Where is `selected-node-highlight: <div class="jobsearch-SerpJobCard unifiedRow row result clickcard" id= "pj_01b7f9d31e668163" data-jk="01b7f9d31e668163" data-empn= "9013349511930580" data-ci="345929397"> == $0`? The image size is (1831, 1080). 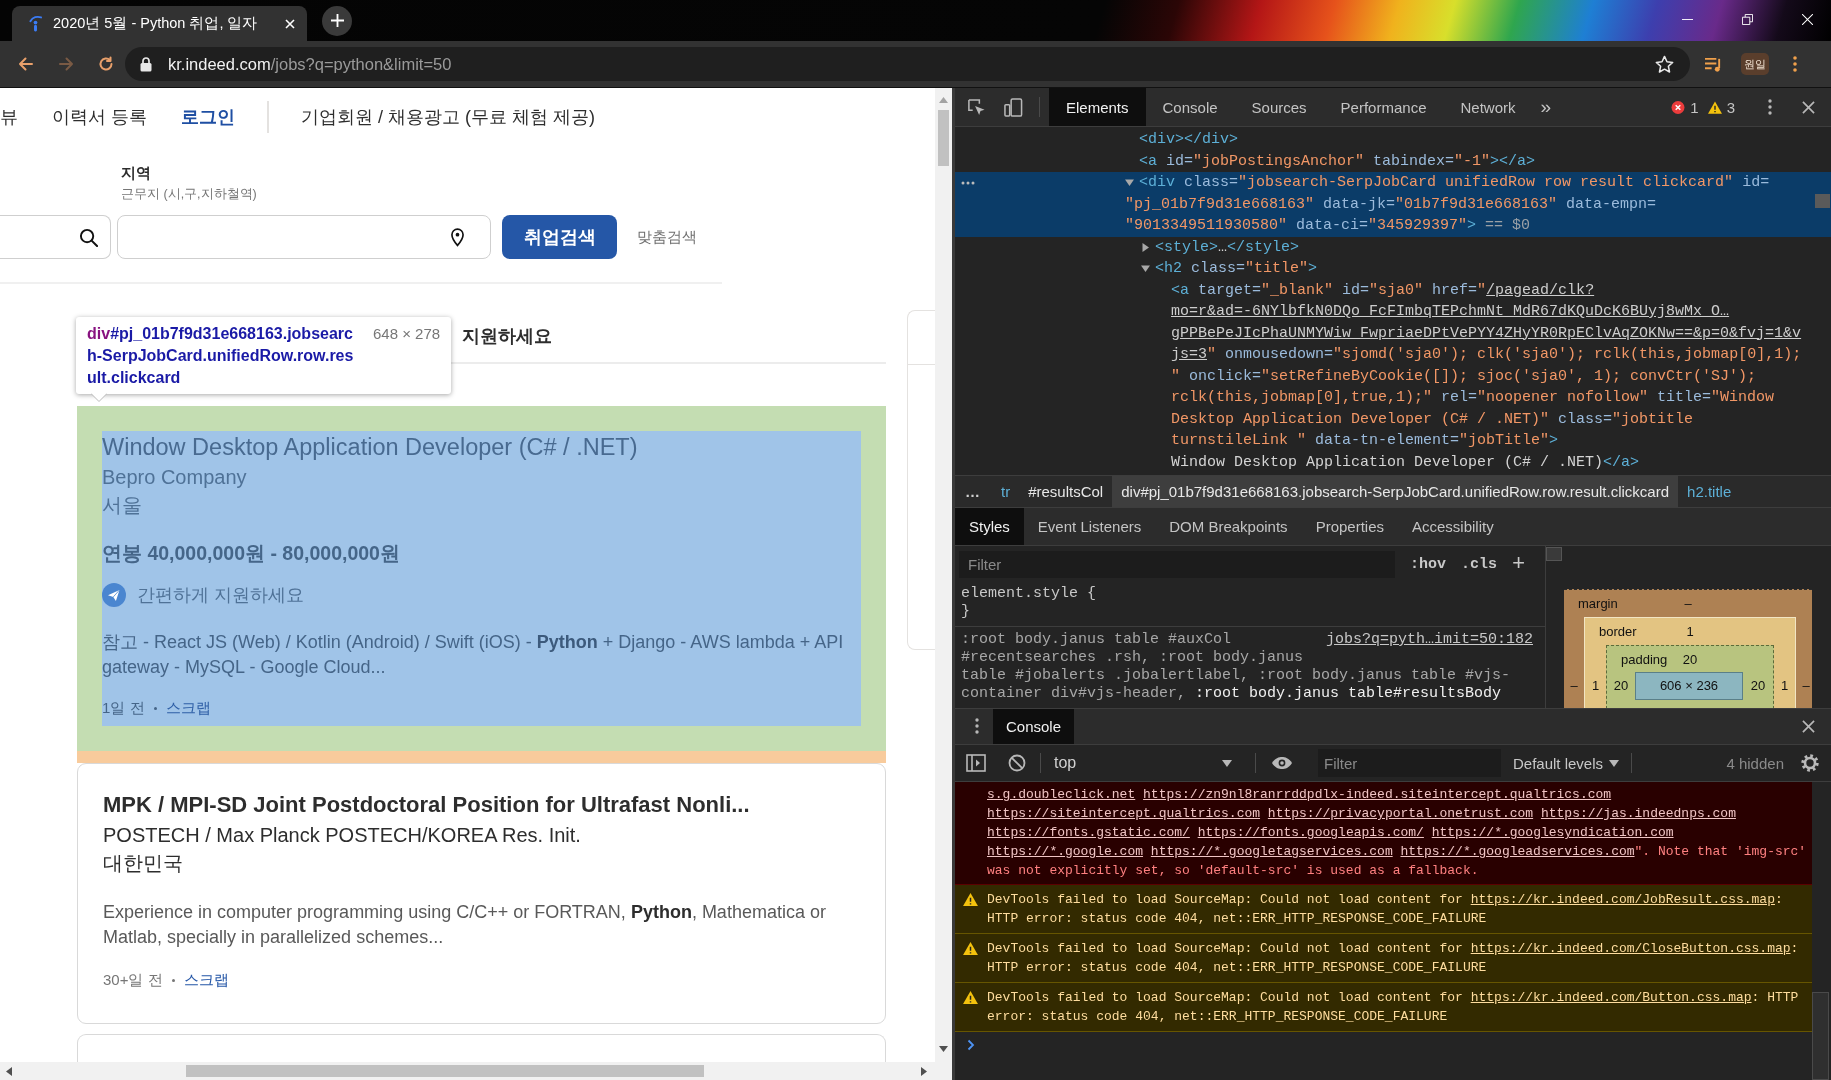
selected-node-highlight: <div class="jobsearch-SerpJobCard unifiedRow row result clickcard" id= "pj_01b7f9d31e668163" data-jk="01b7f9d31e668163" data-empn= "9013349511930580" data-ci="345929397"> == $0 is located at coordinates (1393, 204).